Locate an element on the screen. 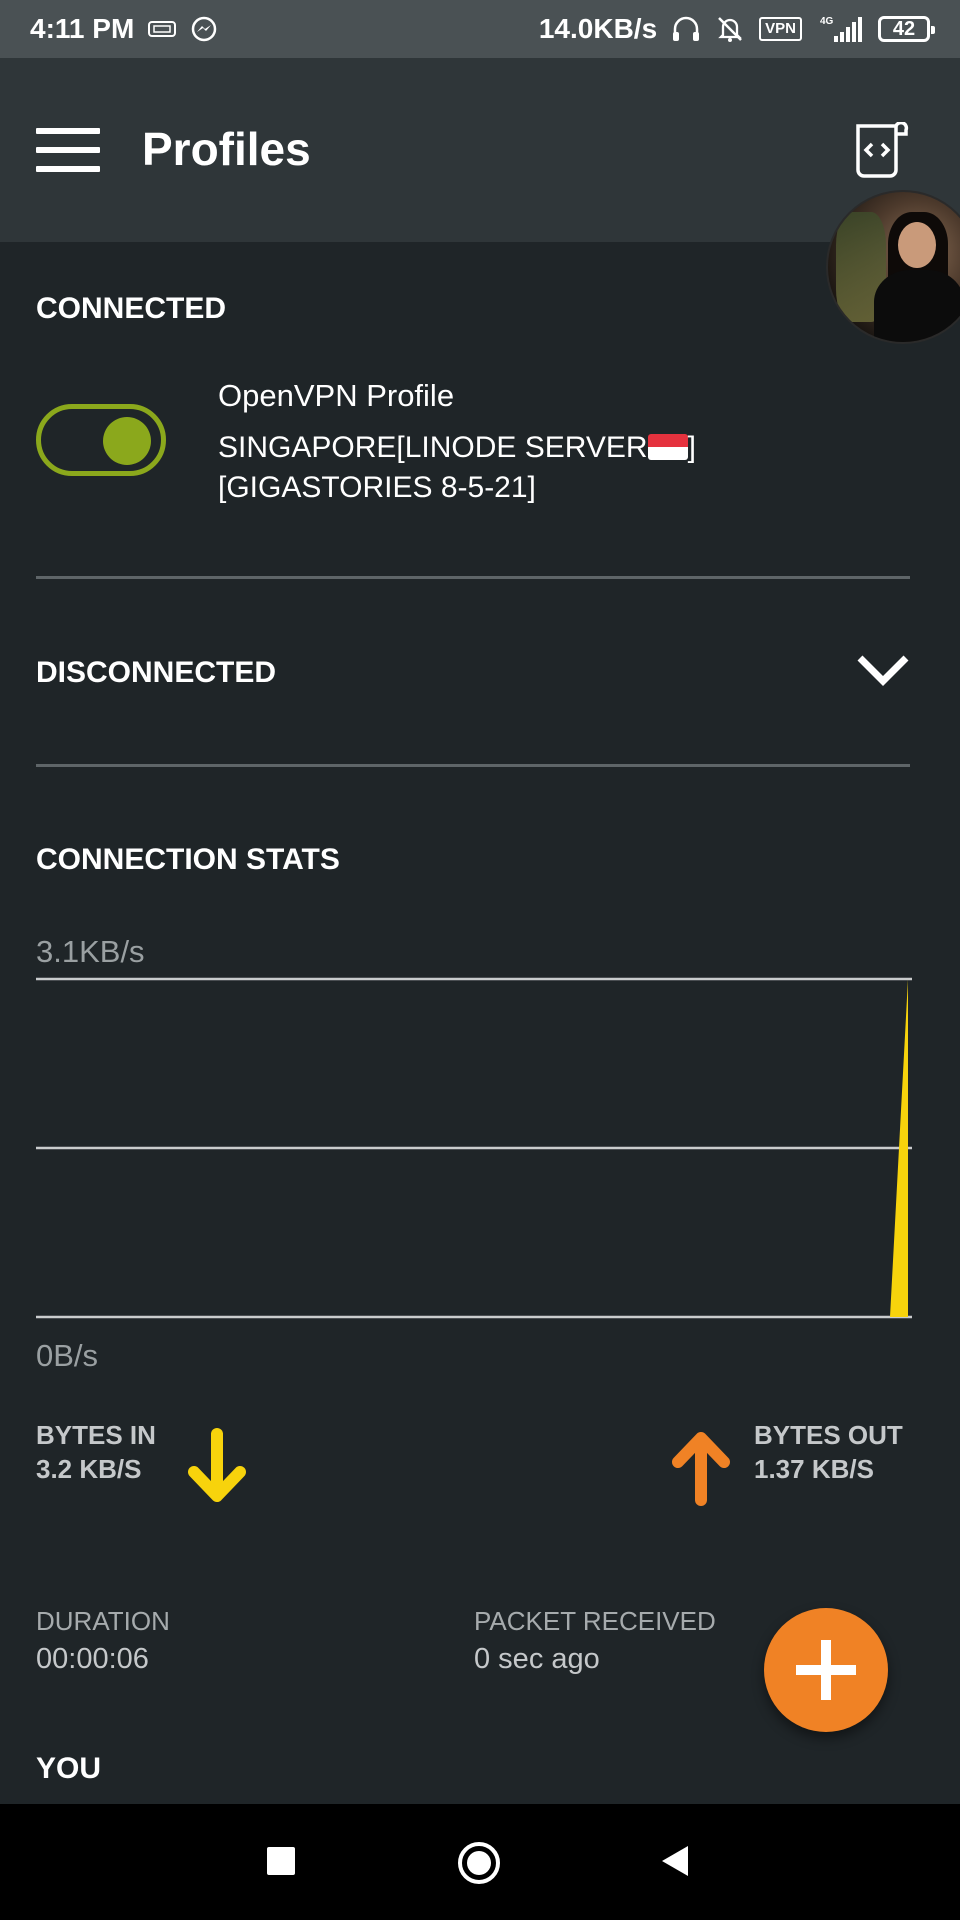 This screenshot has height=1920, width=960. packet-received-label: PACKET RECEIVED is located at coordinates (595, 1621).